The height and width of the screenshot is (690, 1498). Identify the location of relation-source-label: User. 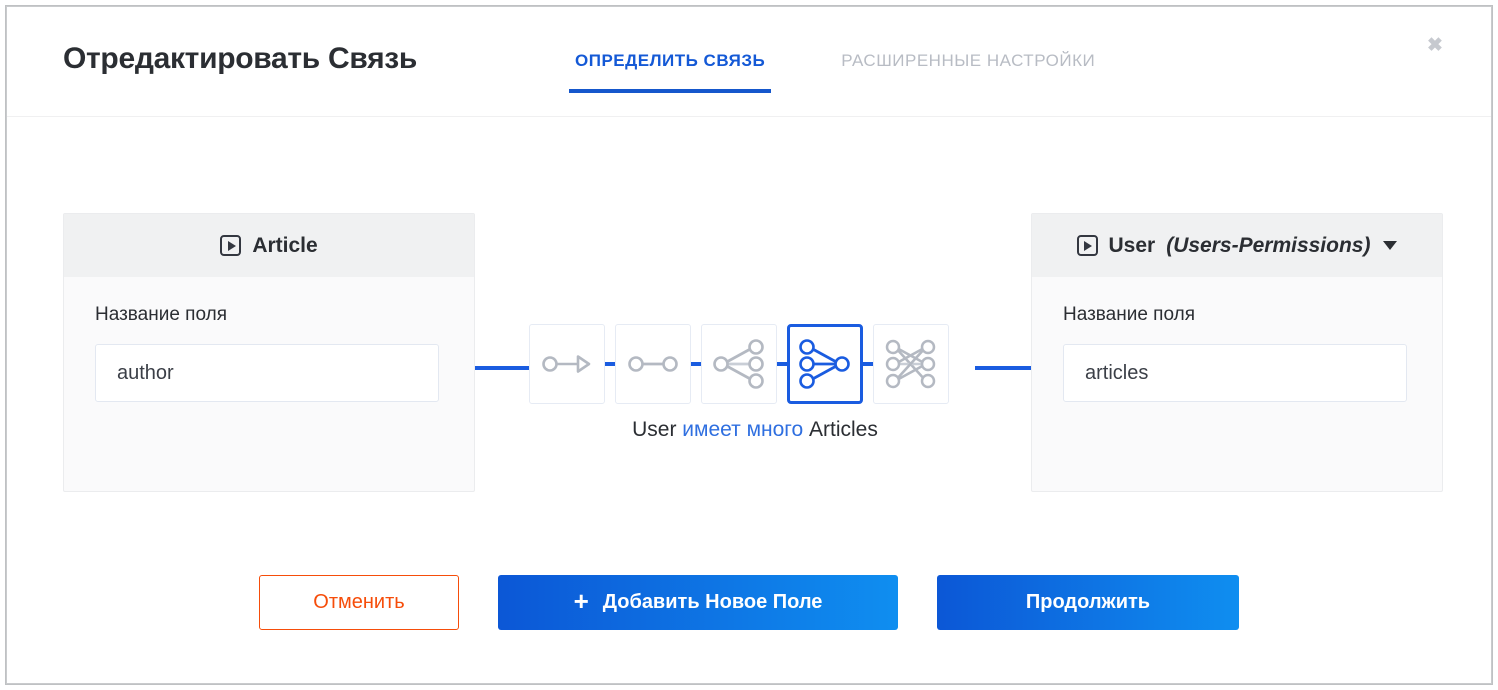
(654, 429).